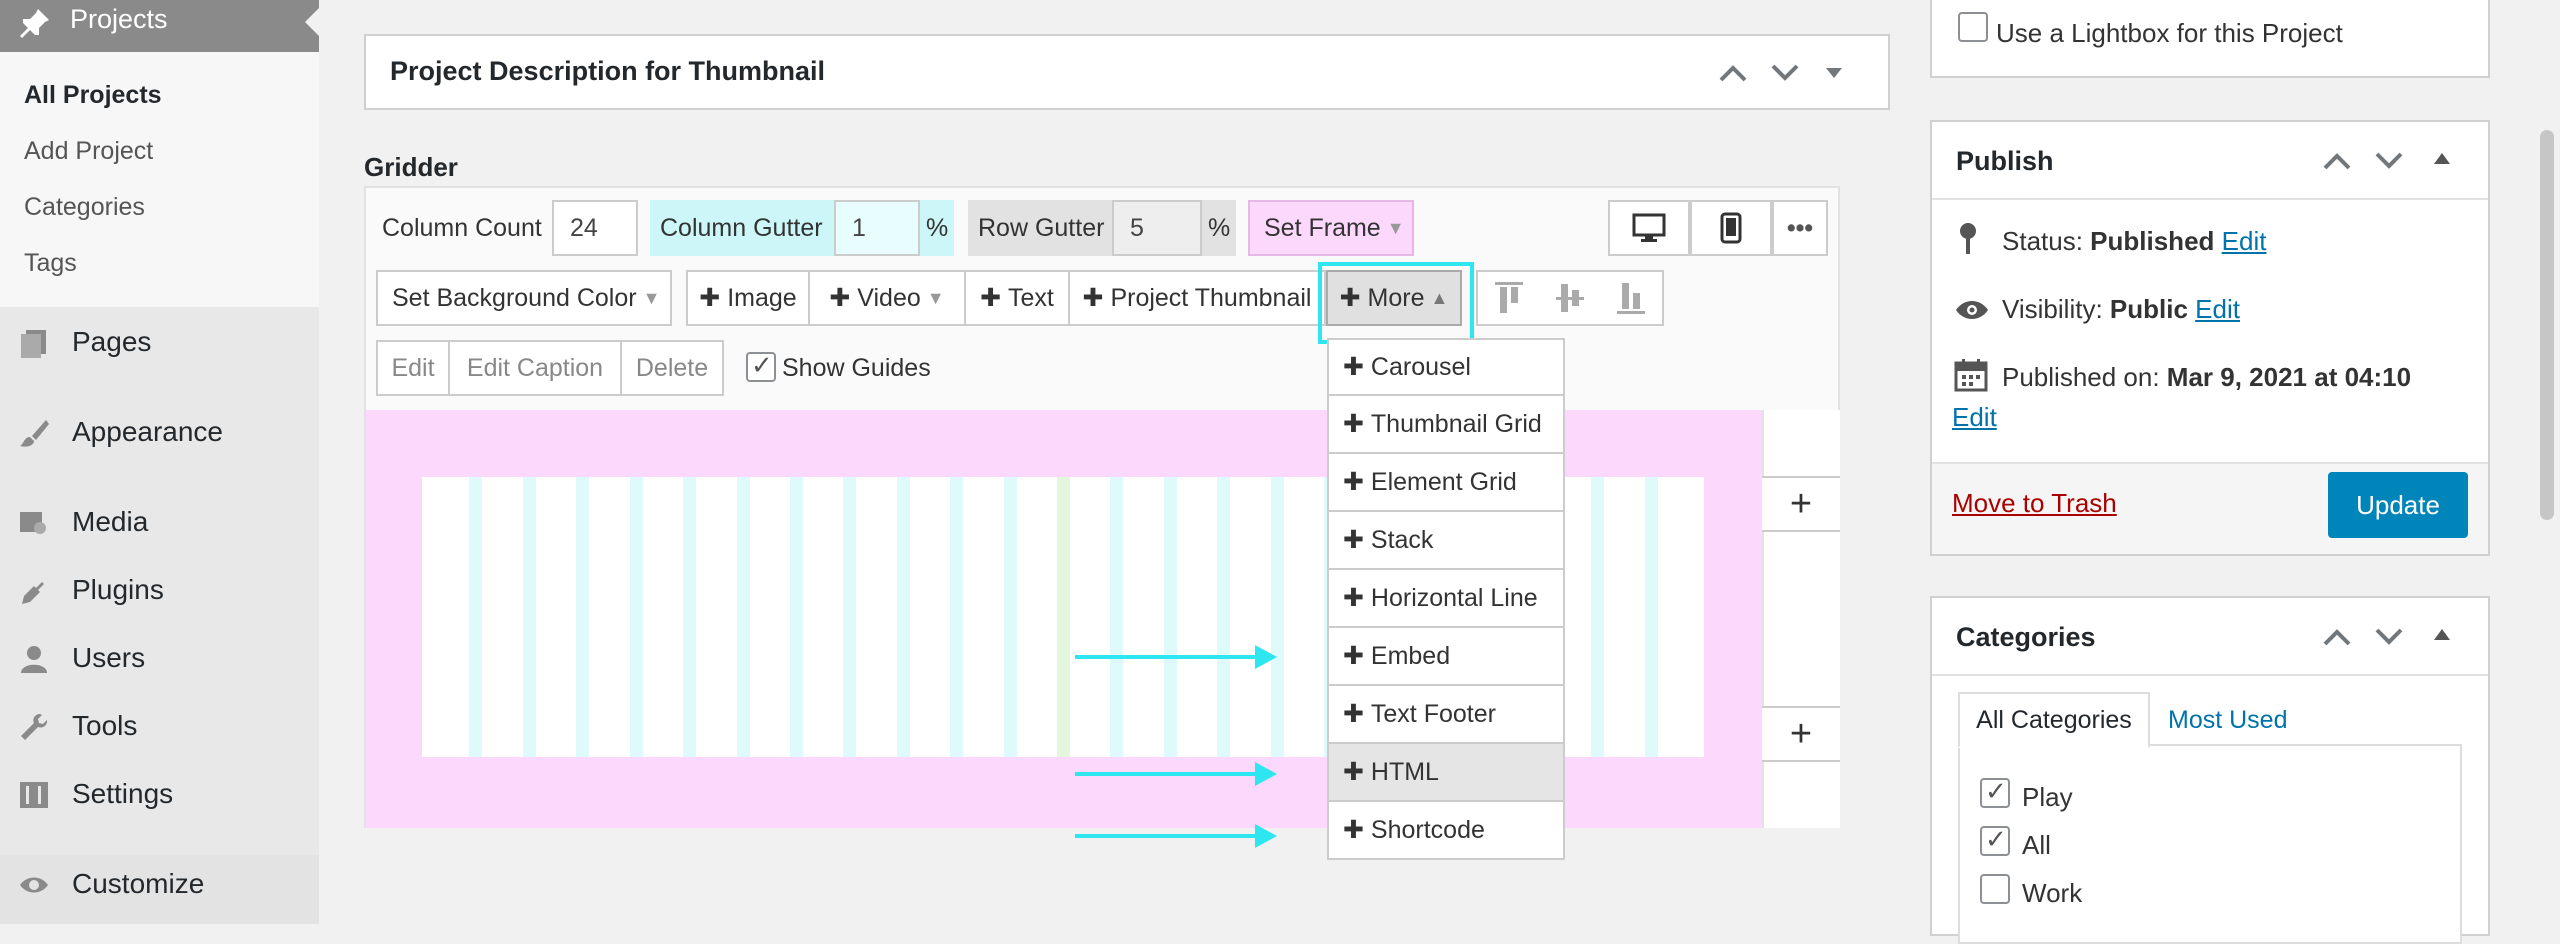 The height and width of the screenshot is (944, 2560). I want to click on sidebar-item-settings: Settings, so click(159, 794).